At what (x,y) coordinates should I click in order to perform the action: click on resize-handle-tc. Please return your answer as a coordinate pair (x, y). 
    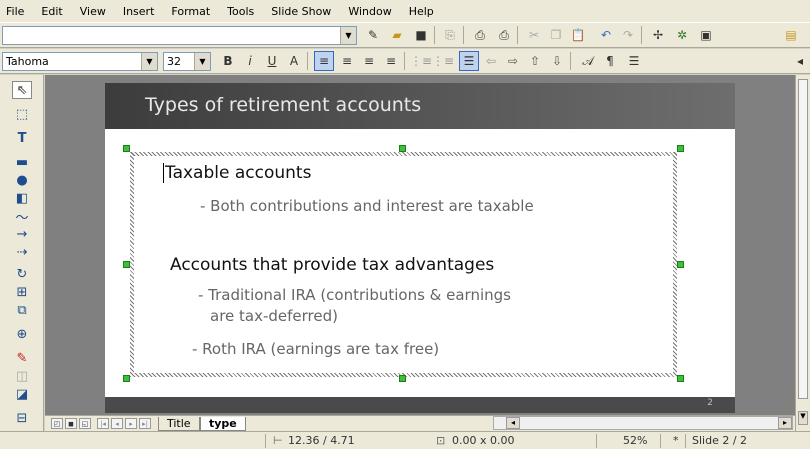
    Looking at the image, I should click on (402, 148).